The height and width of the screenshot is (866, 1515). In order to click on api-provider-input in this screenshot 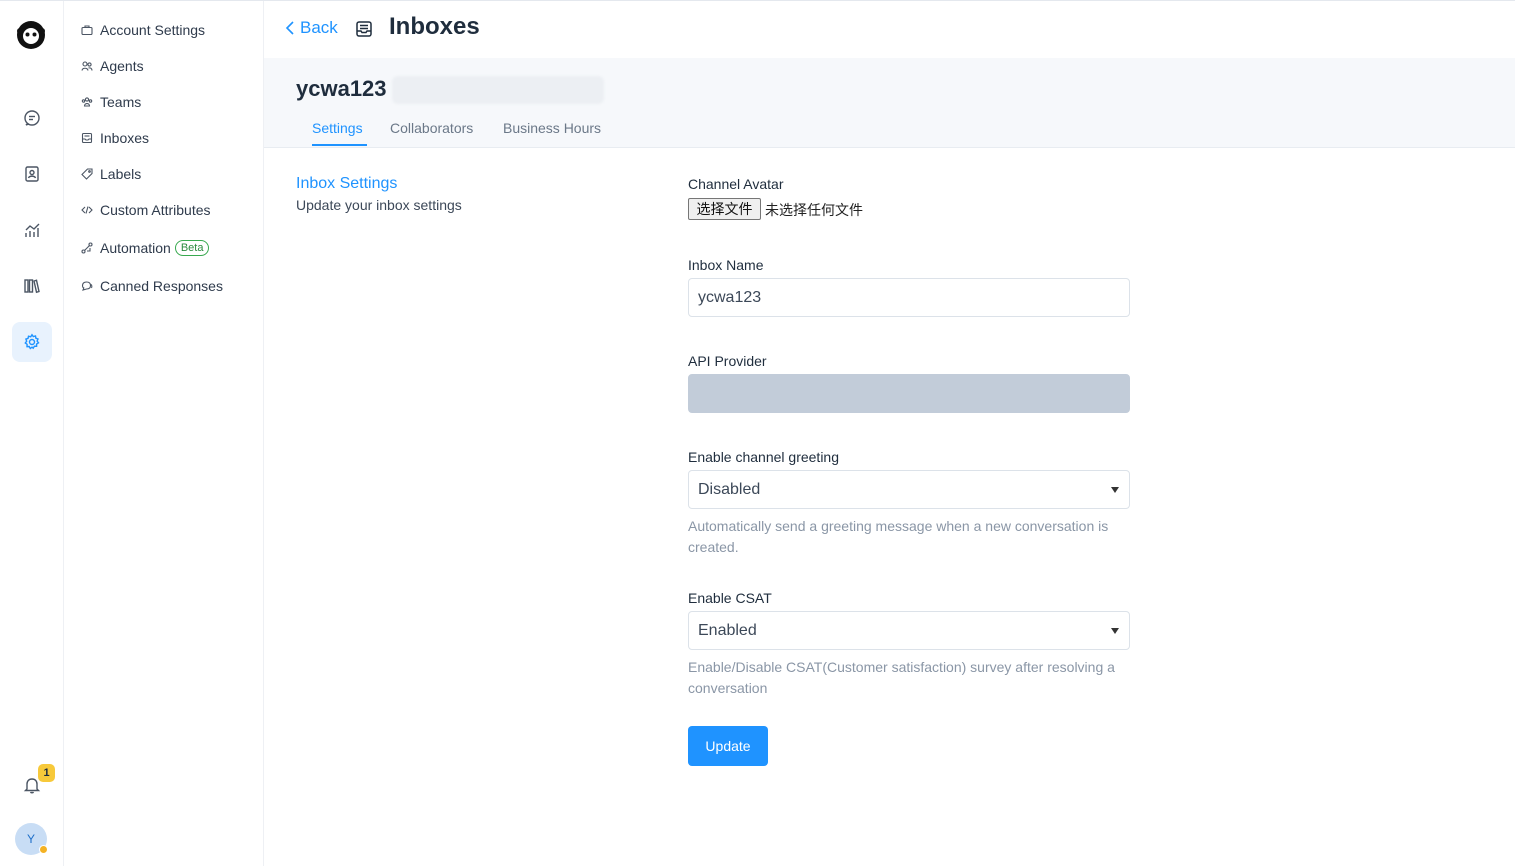, I will do `click(909, 393)`.